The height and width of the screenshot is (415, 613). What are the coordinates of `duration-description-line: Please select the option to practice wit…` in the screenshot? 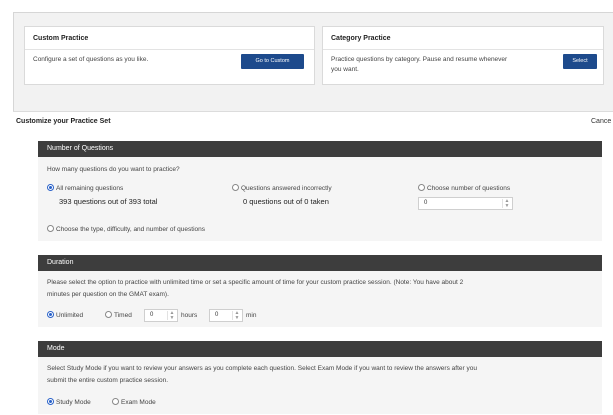 It's located at (255, 282).